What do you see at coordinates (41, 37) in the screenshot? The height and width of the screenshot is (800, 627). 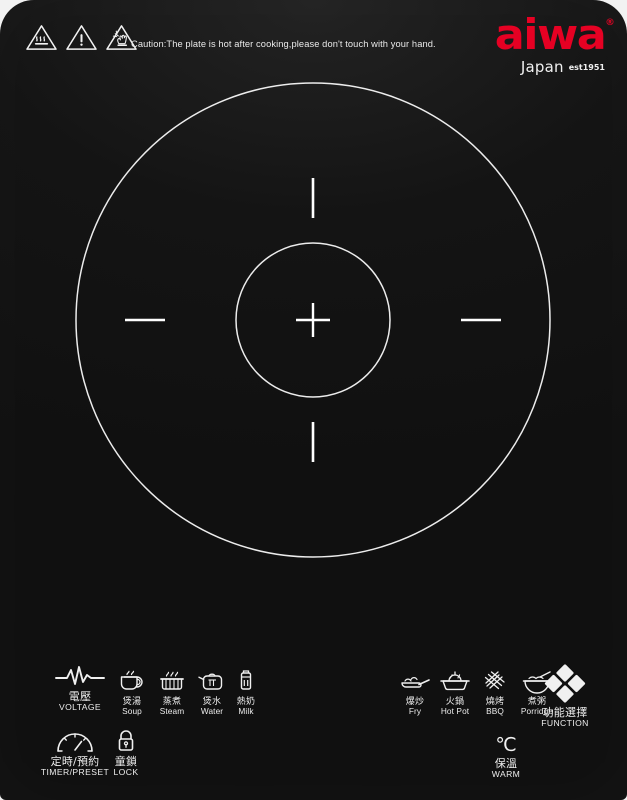 I see `hot-surface-warning-icon` at bounding box center [41, 37].